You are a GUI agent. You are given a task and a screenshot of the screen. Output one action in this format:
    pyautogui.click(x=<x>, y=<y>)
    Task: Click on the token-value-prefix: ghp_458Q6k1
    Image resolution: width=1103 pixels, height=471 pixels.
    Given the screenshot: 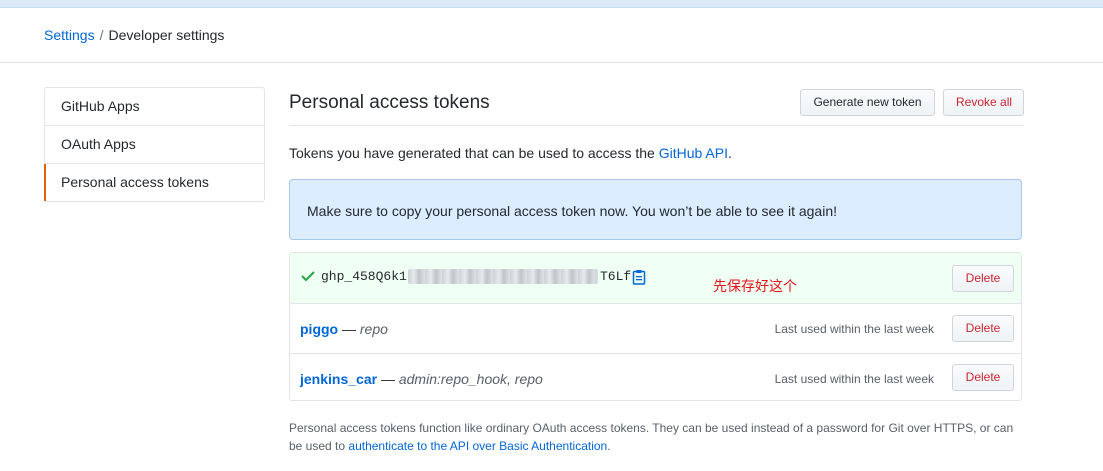 What is the action you would take?
    pyautogui.click(x=364, y=276)
    